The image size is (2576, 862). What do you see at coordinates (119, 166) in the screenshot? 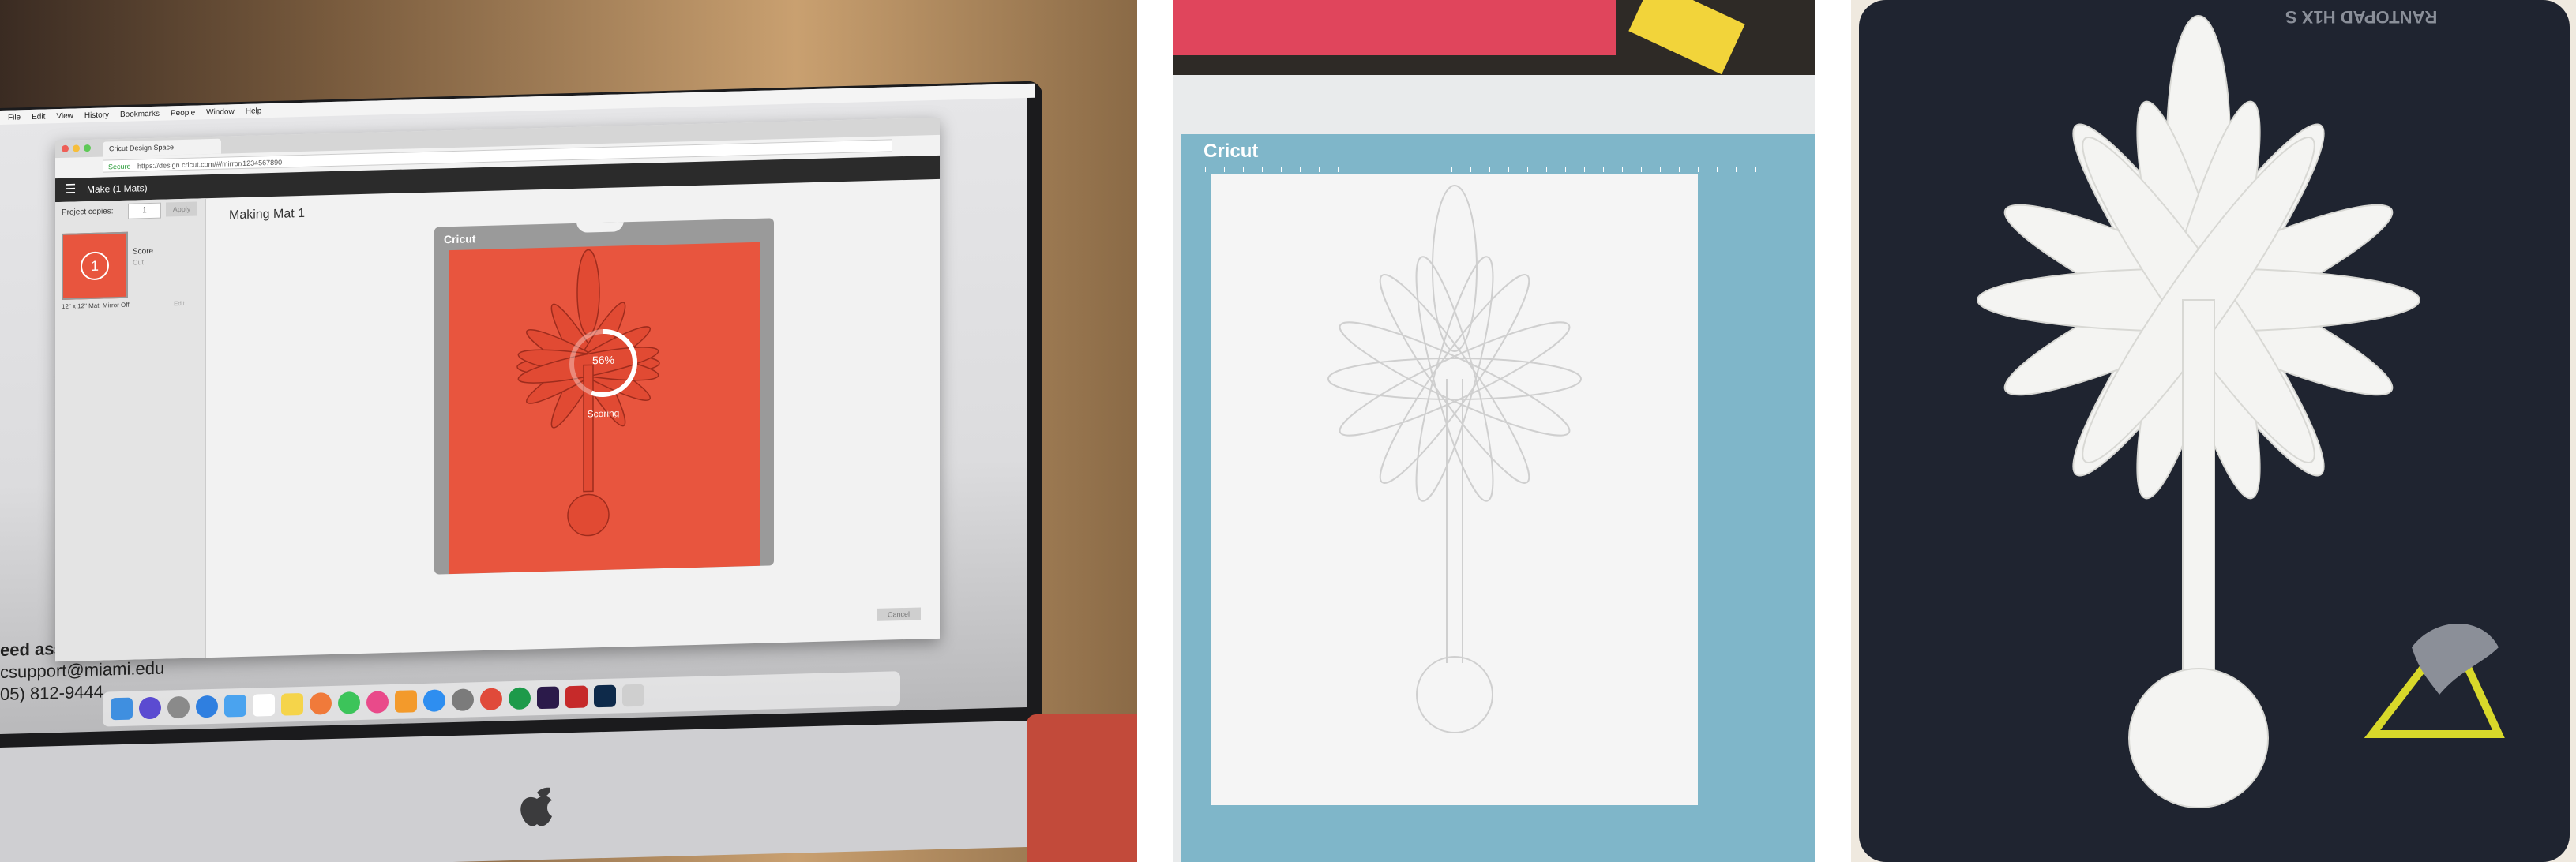
I see `secure-label: Secure` at bounding box center [119, 166].